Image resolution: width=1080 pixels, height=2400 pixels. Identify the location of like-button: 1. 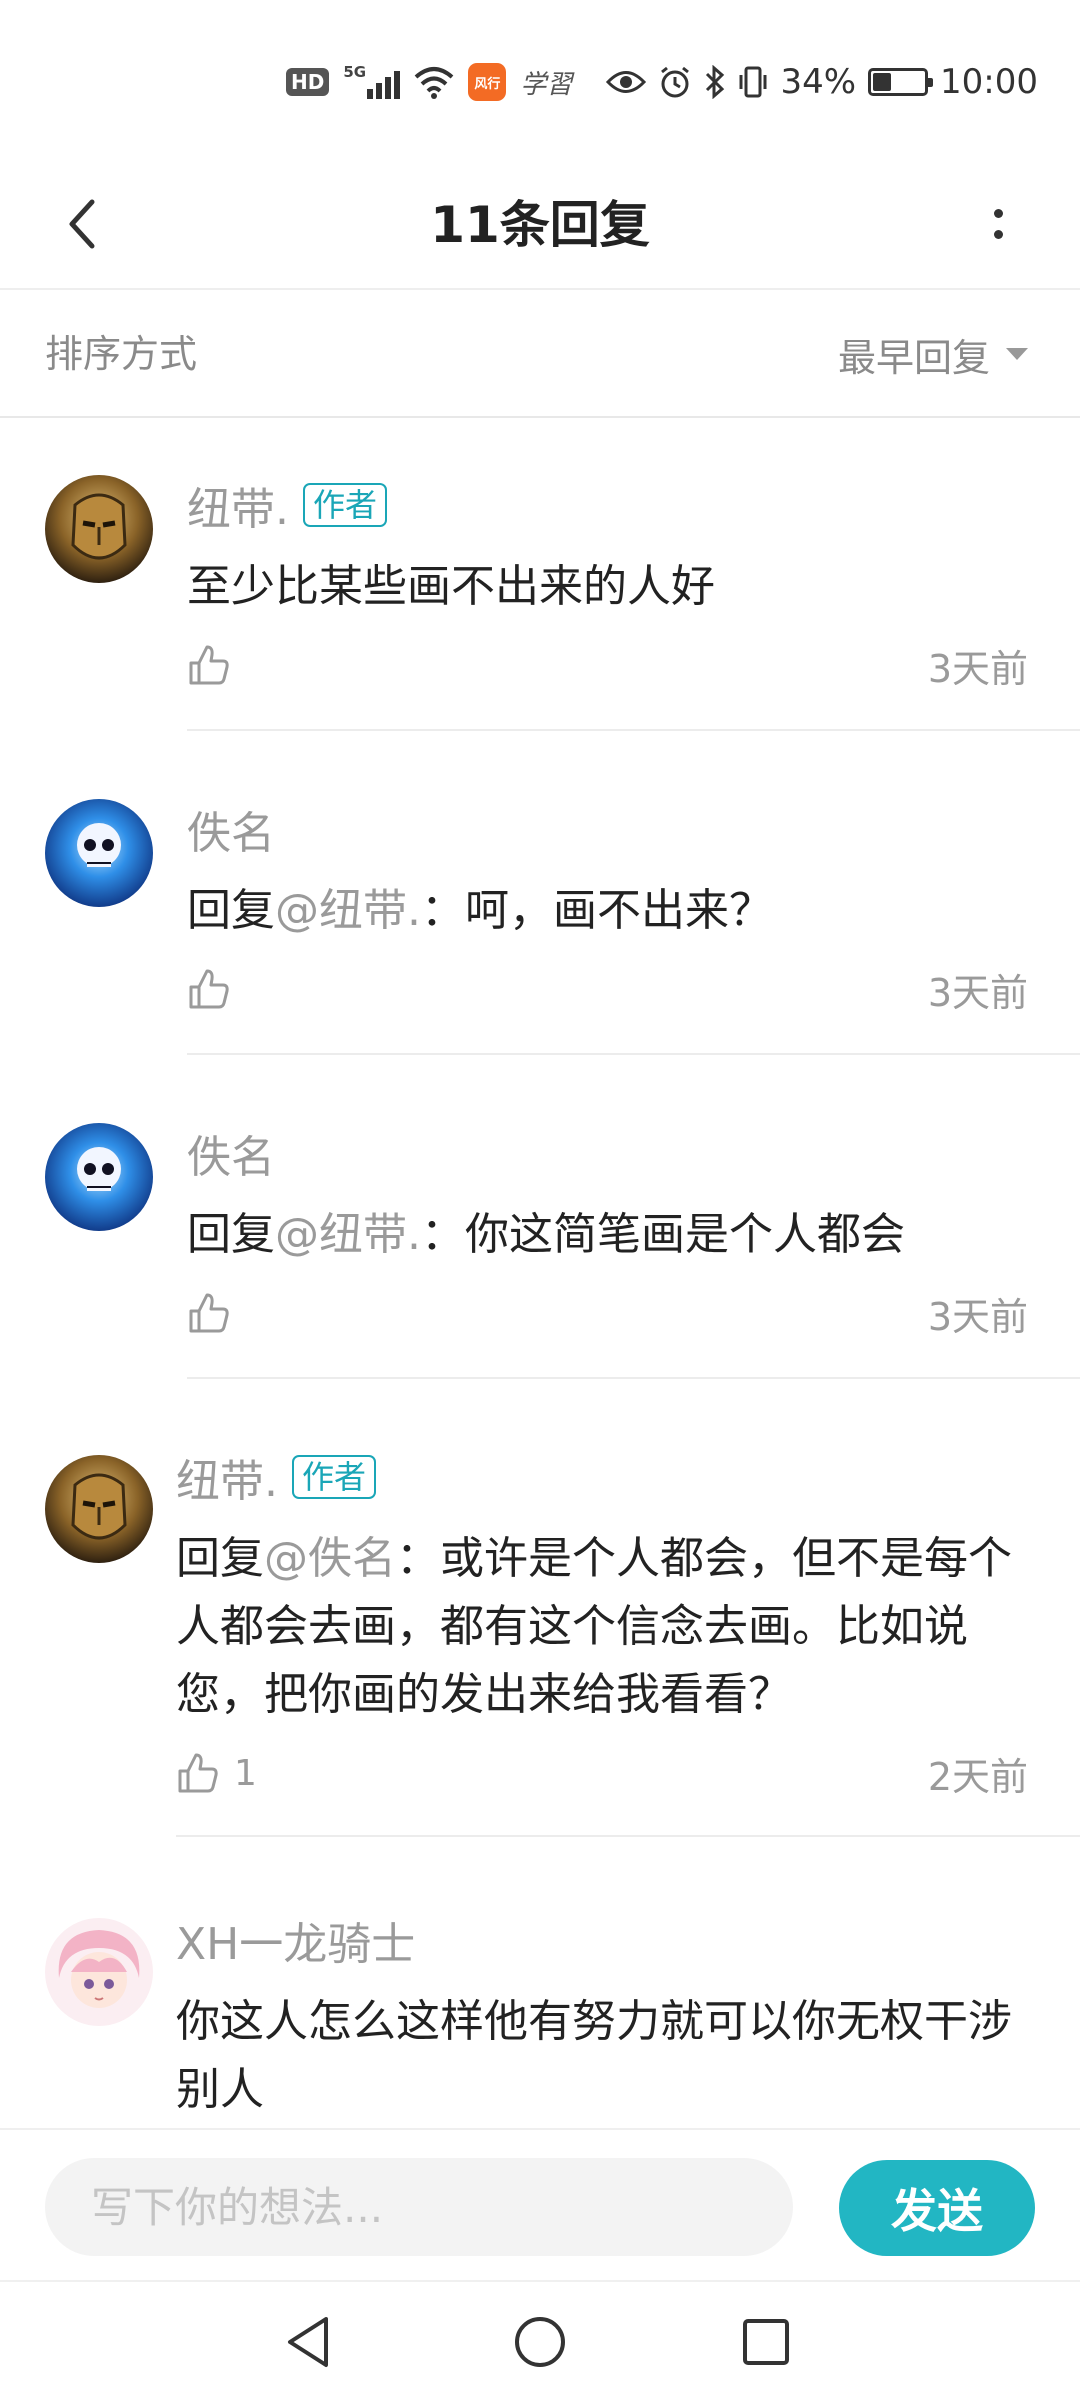
(216, 1773).